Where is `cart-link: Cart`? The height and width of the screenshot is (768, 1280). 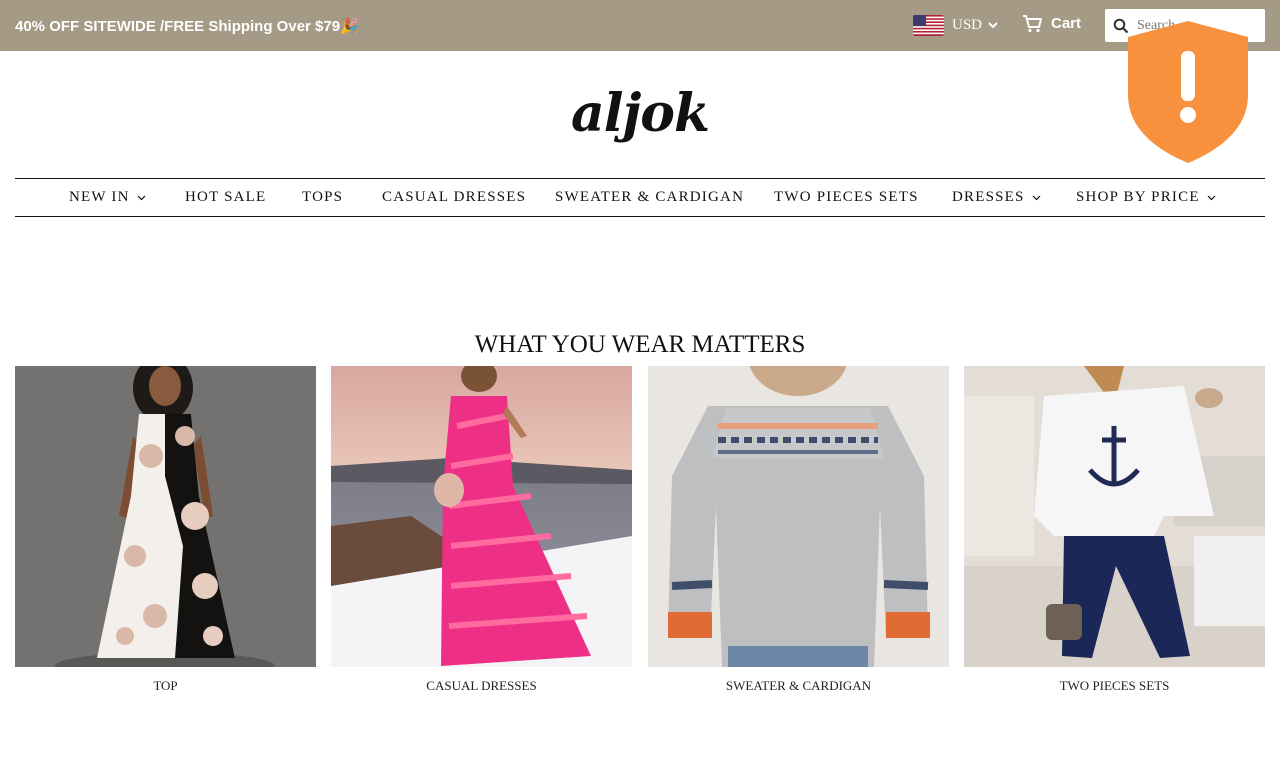 cart-link: Cart is located at coordinates (1051, 23).